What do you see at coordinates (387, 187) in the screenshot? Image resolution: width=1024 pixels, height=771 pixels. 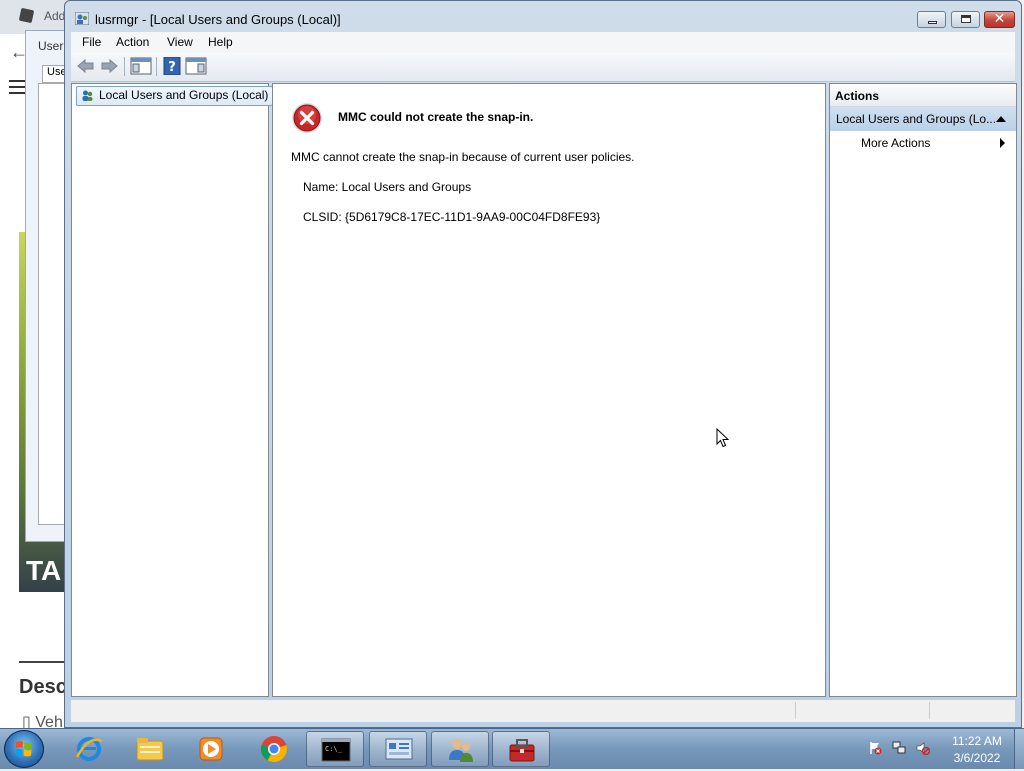 I see `snap-in-name: Name: Local Users and Groups` at bounding box center [387, 187].